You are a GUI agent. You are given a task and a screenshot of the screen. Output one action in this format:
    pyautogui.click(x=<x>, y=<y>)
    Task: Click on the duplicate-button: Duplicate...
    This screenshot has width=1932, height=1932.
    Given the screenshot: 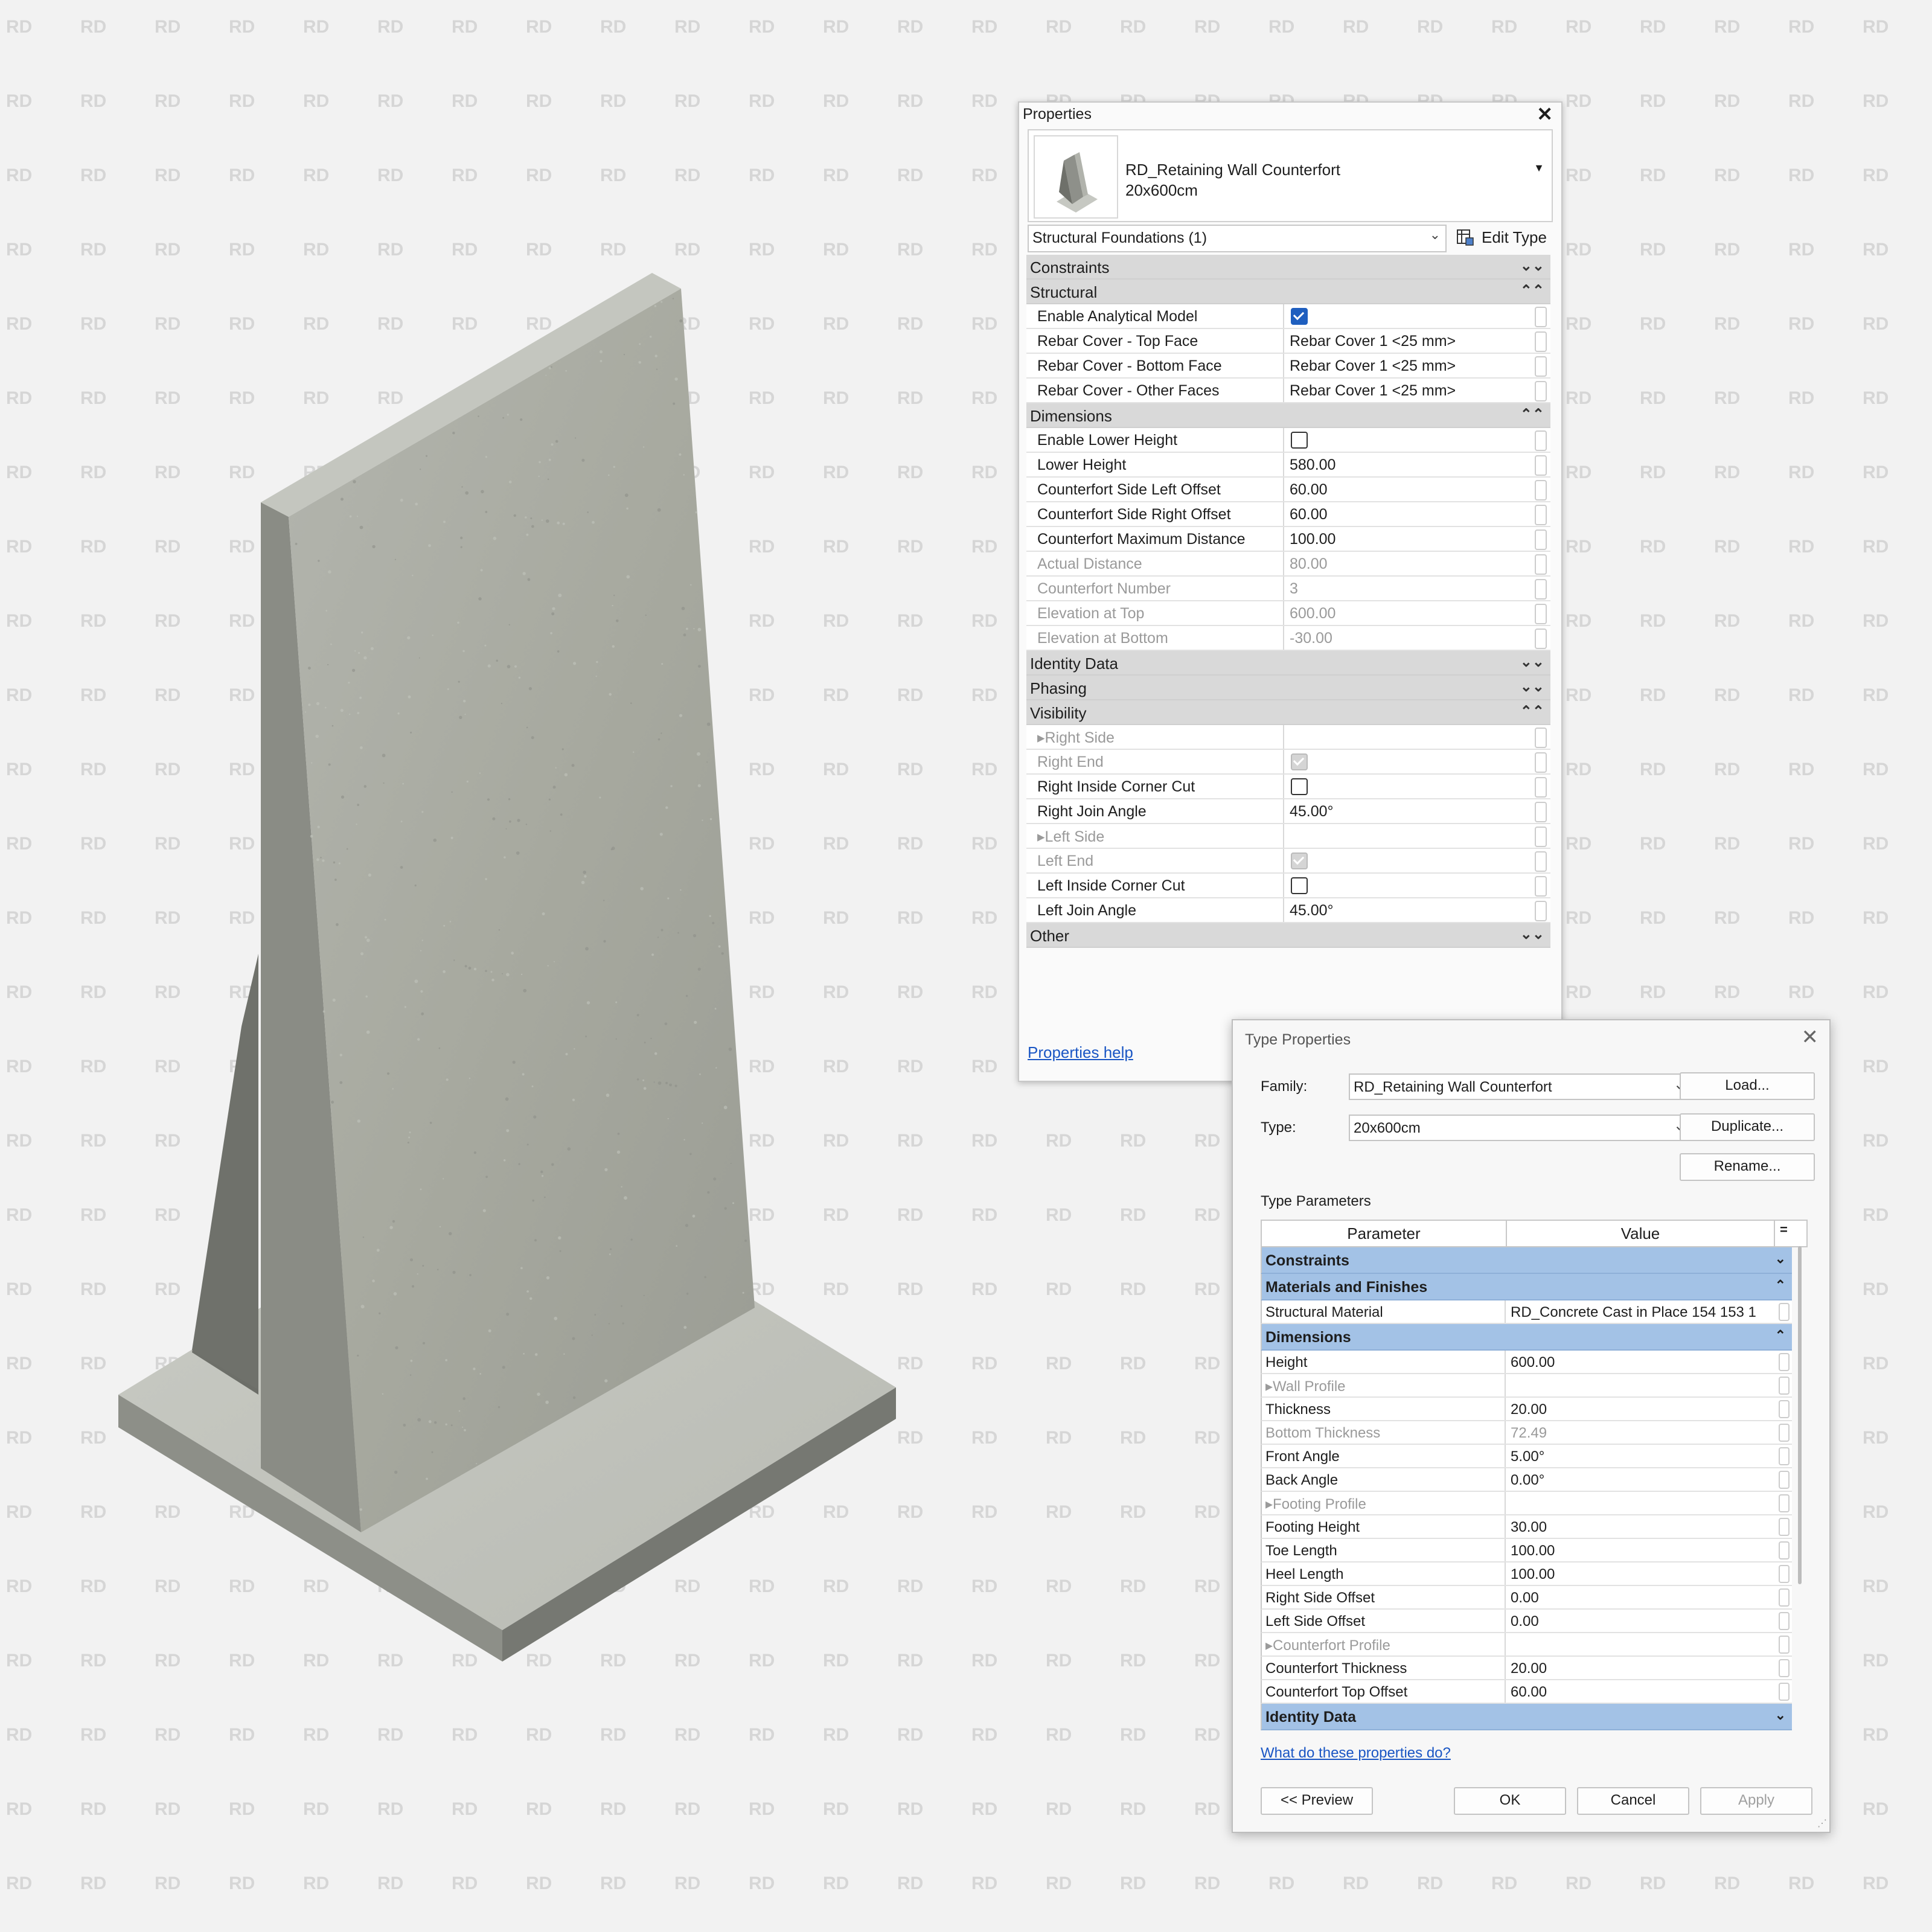 What is the action you would take?
    pyautogui.click(x=1747, y=1127)
    